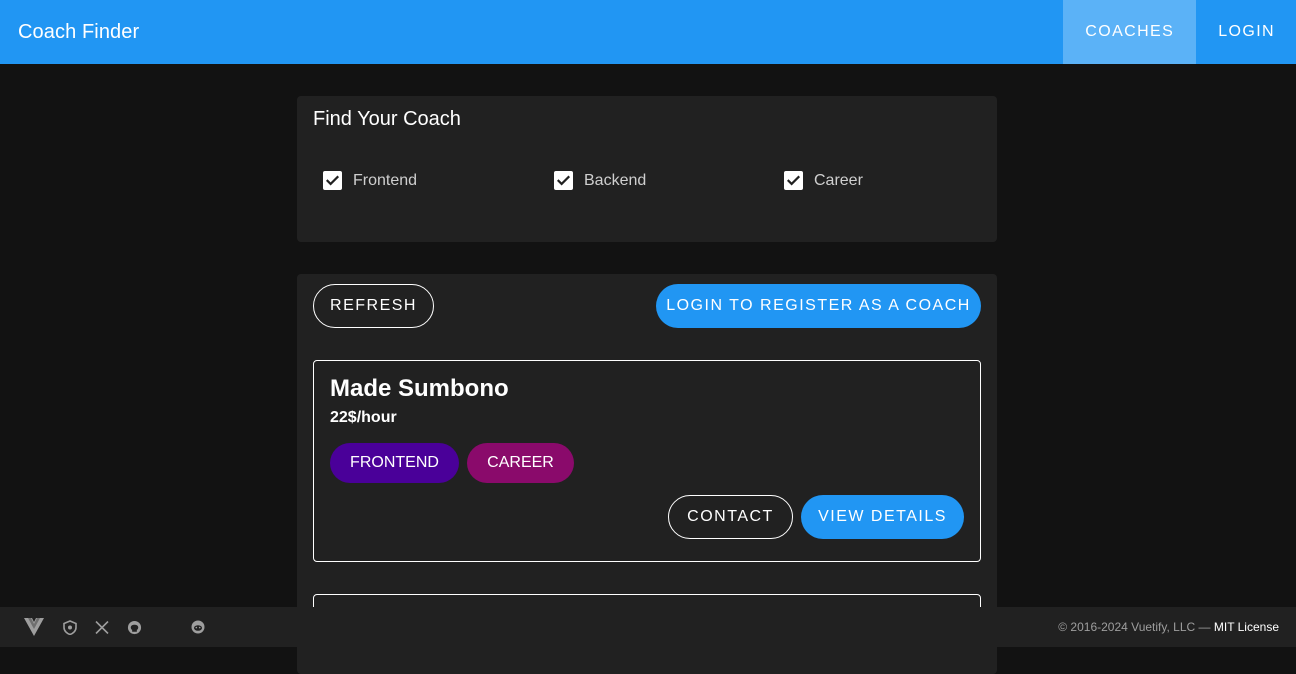  I want to click on x-twitter-icon, so click(102, 627).